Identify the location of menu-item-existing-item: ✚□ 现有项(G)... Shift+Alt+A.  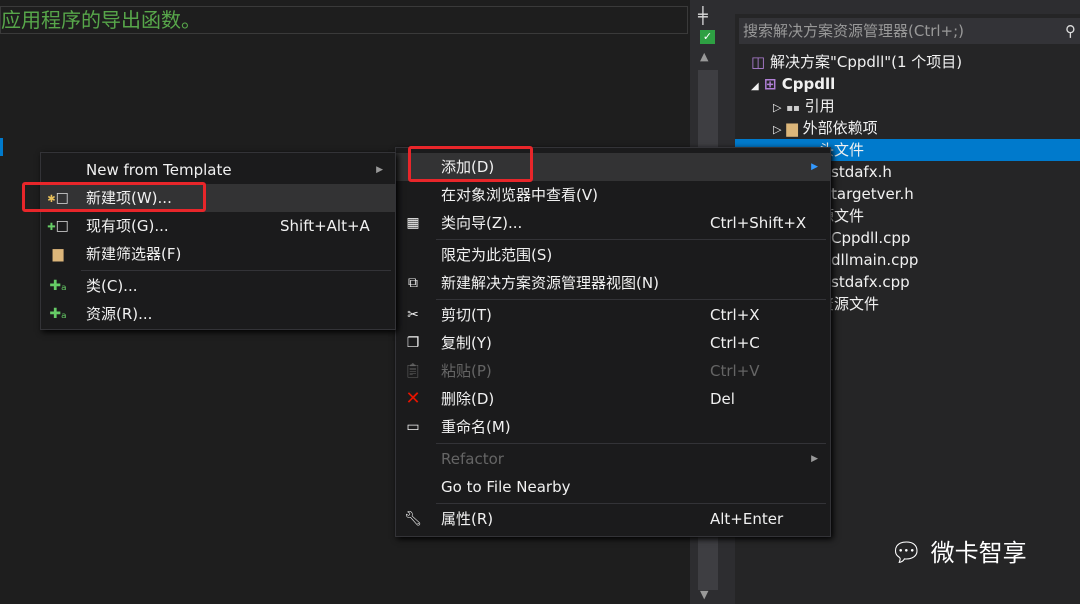
(218, 226).